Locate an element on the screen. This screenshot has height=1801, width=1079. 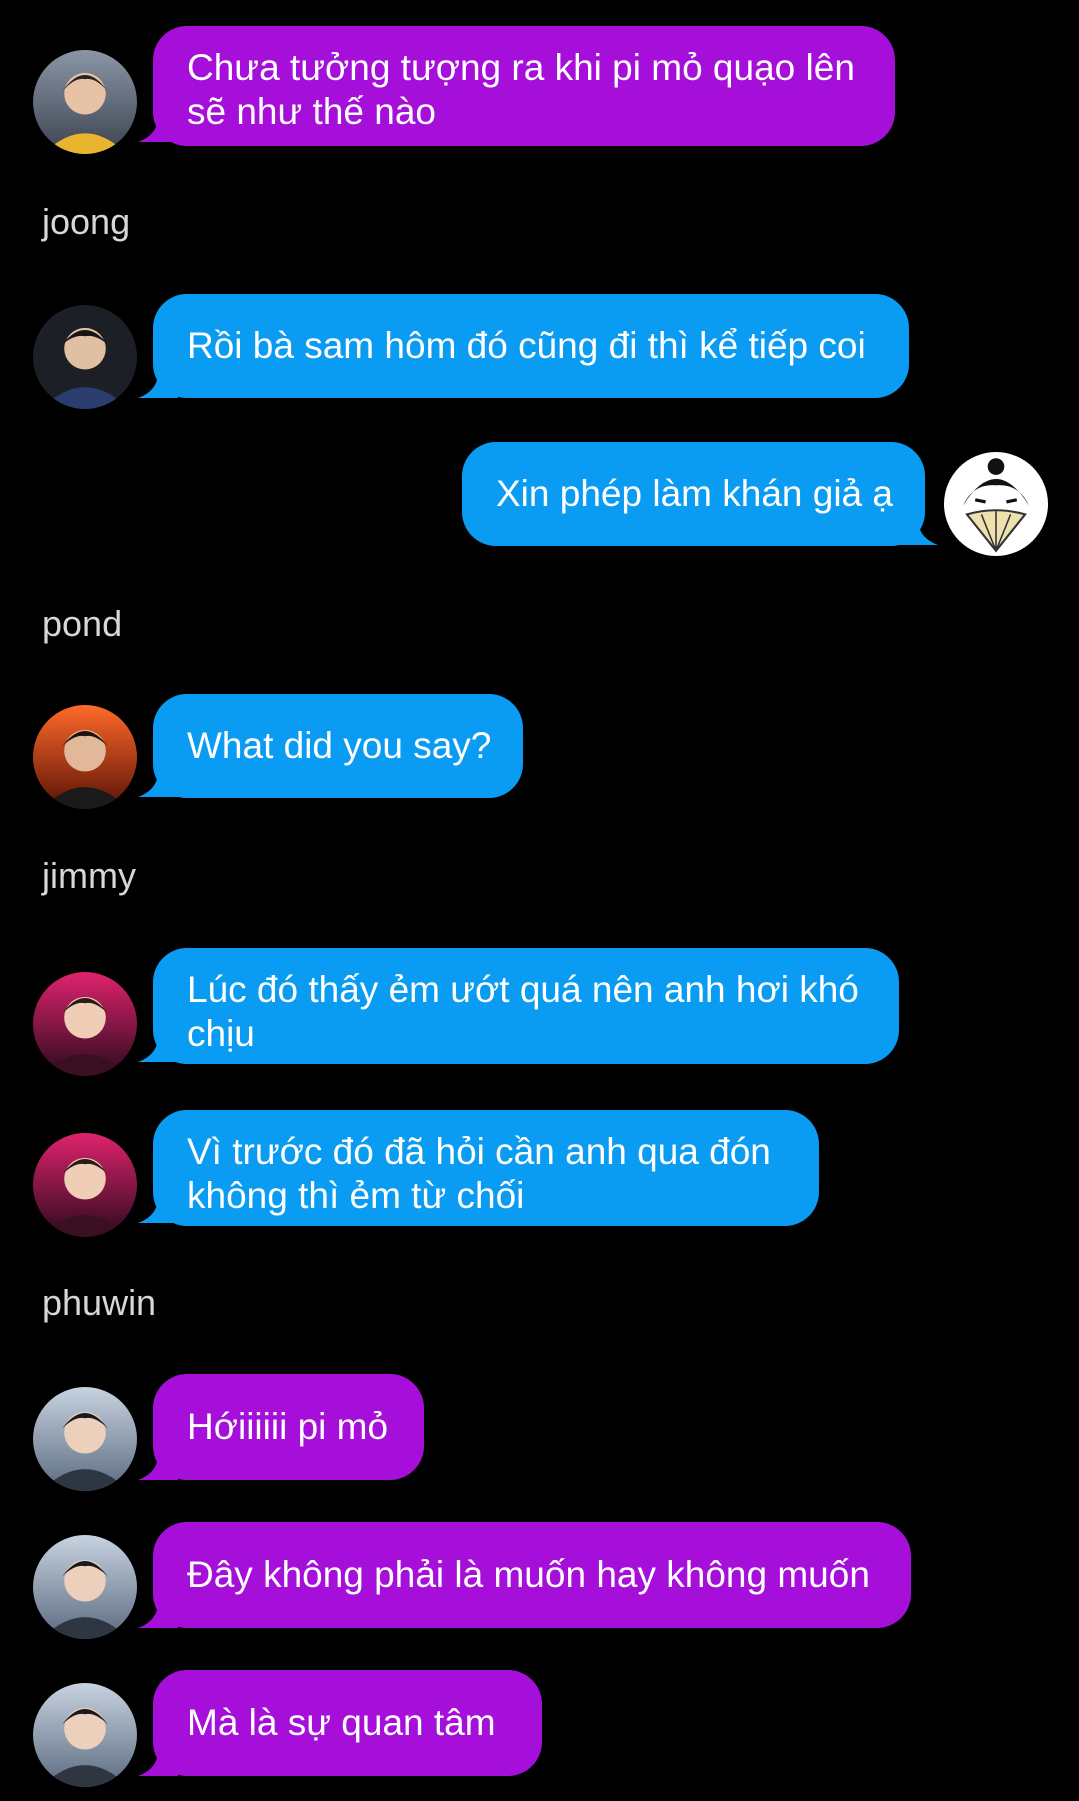
message-bubble-outgoing: Xin phép làm khán giả ạ is located at coordinates (693, 494).